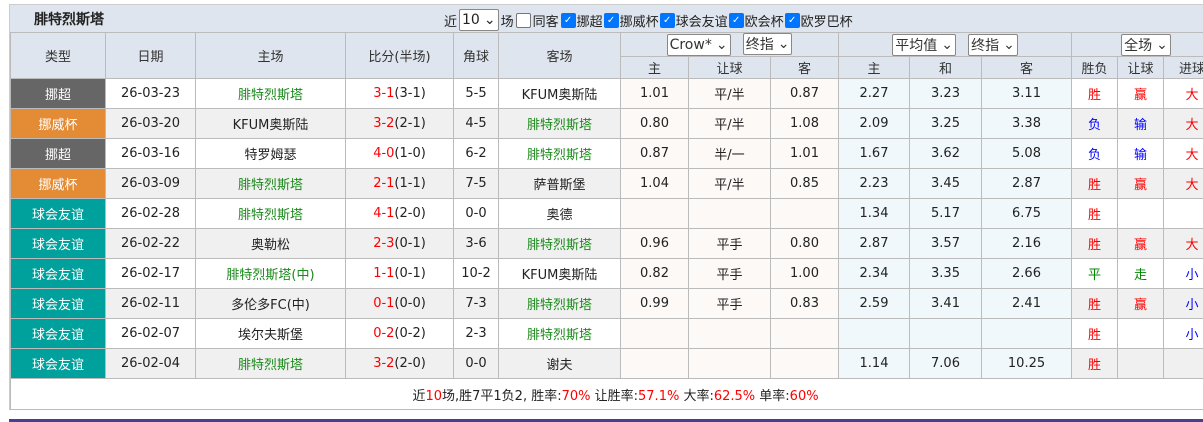  I want to click on league-label: 球会友谊, so click(701, 22).